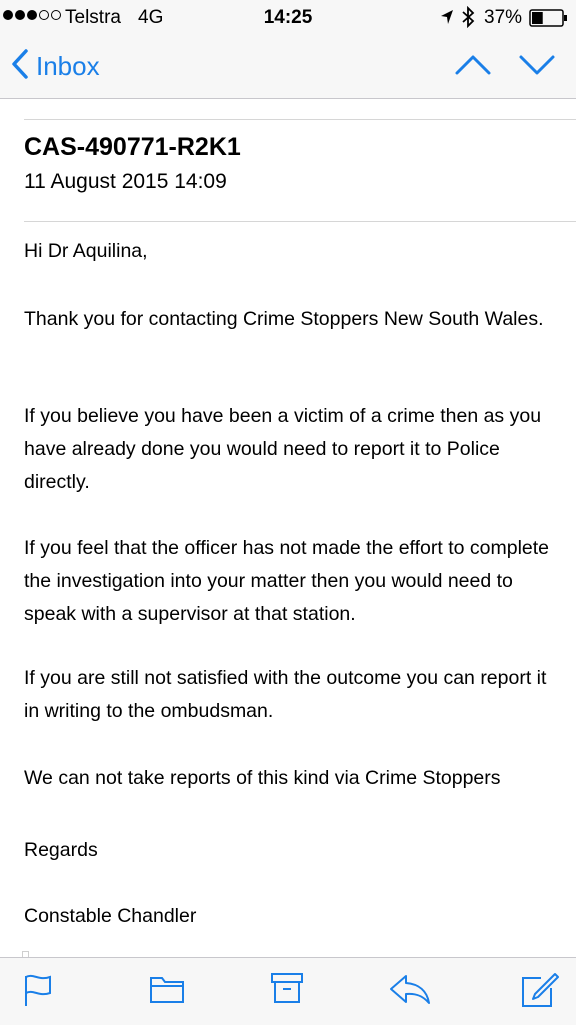 This screenshot has height=1025, width=576. I want to click on chevron-up-icon, so click(473, 69).